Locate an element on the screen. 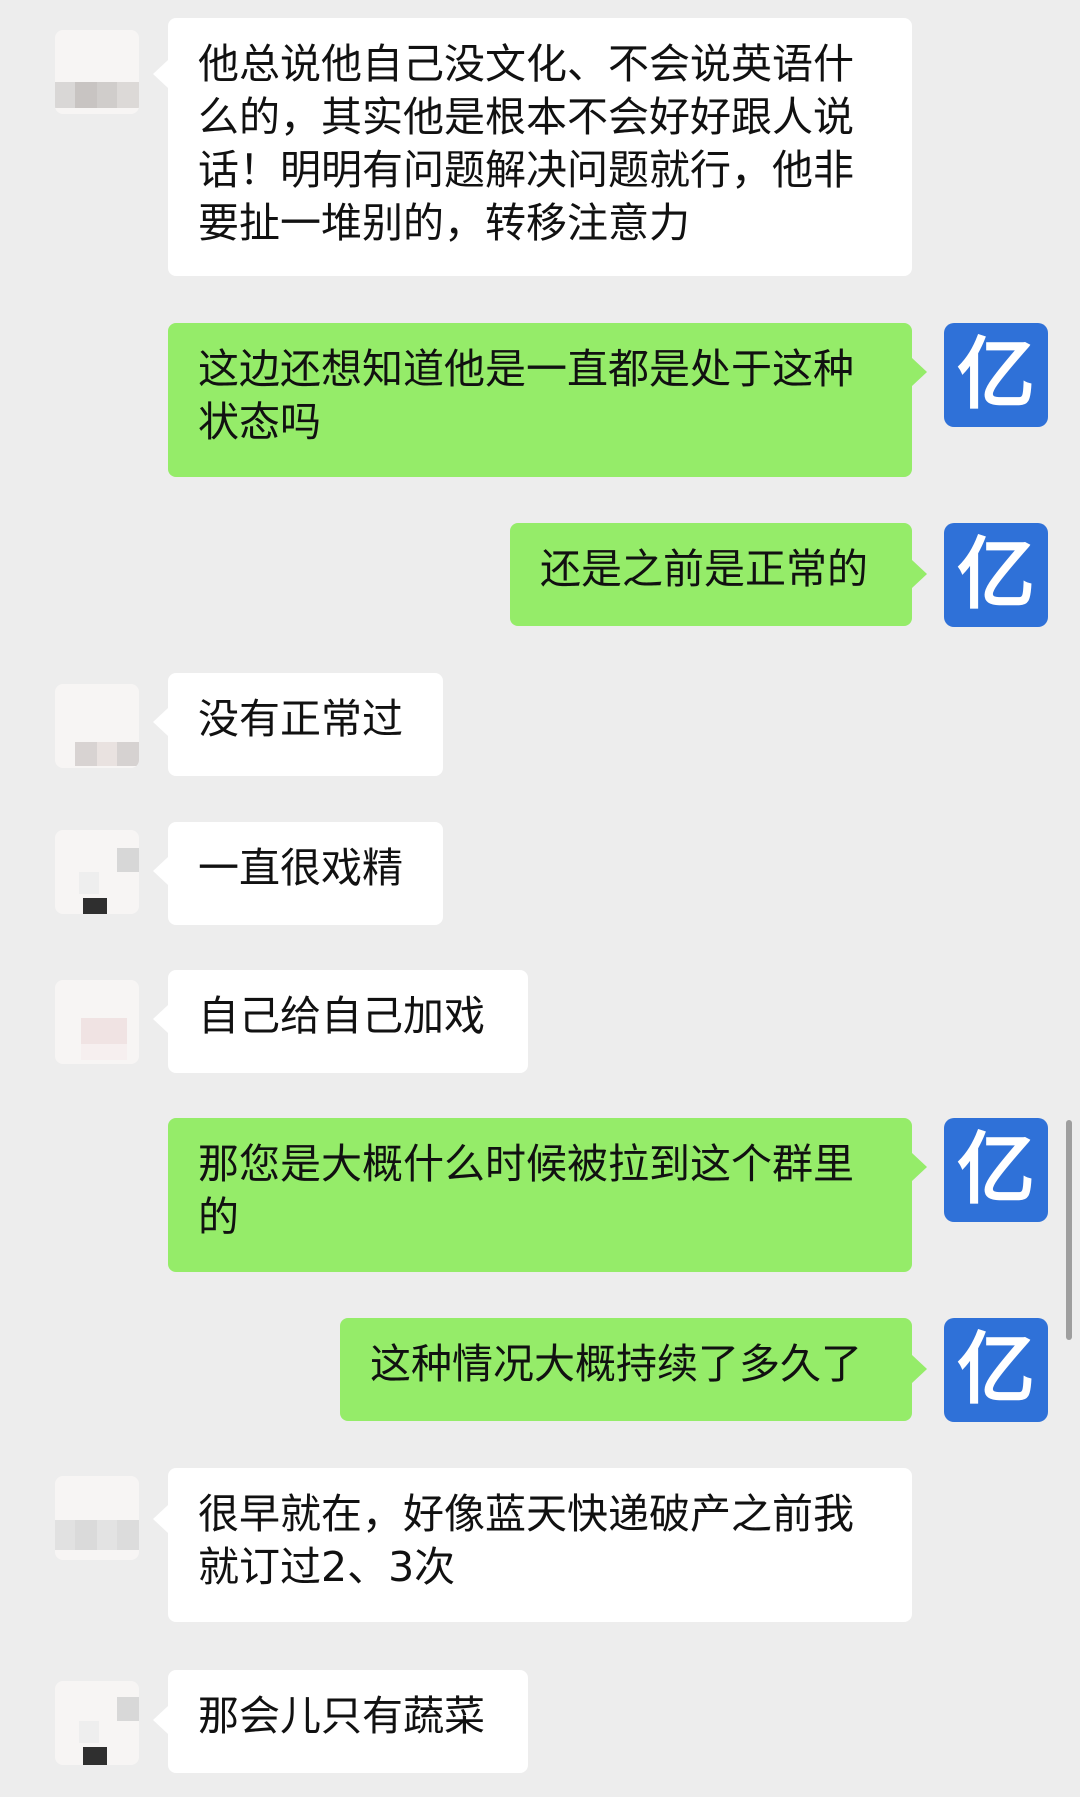 The width and height of the screenshot is (1080, 1797). message-bubble-incoming: 很早就在，好像蓝天快递破产之前我就订过2、3次 is located at coordinates (540, 1545).